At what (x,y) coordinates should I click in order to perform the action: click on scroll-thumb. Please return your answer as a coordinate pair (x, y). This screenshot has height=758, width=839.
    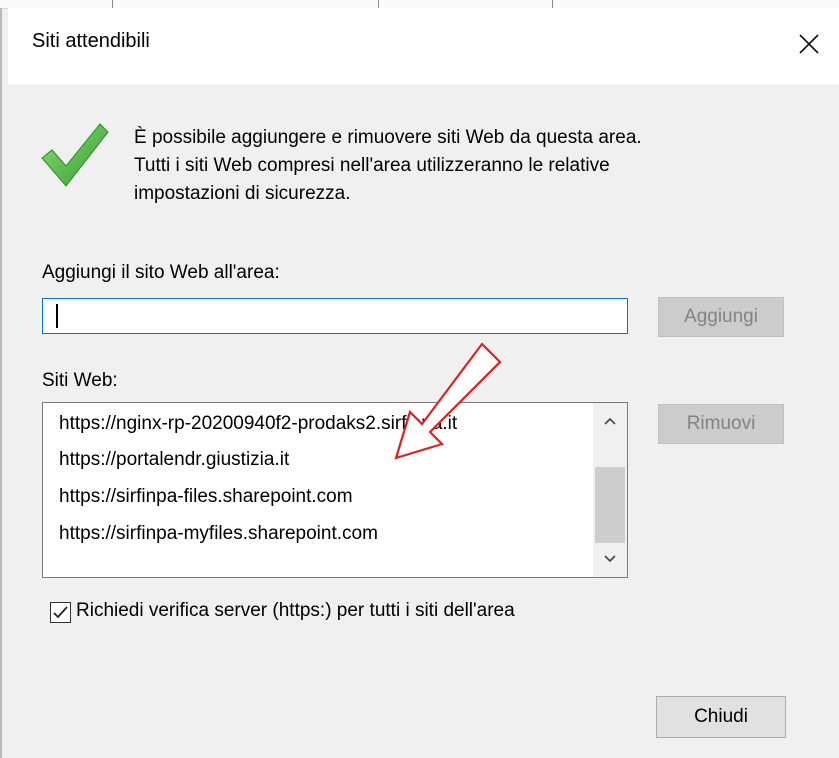
    Looking at the image, I should click on (610, 505).